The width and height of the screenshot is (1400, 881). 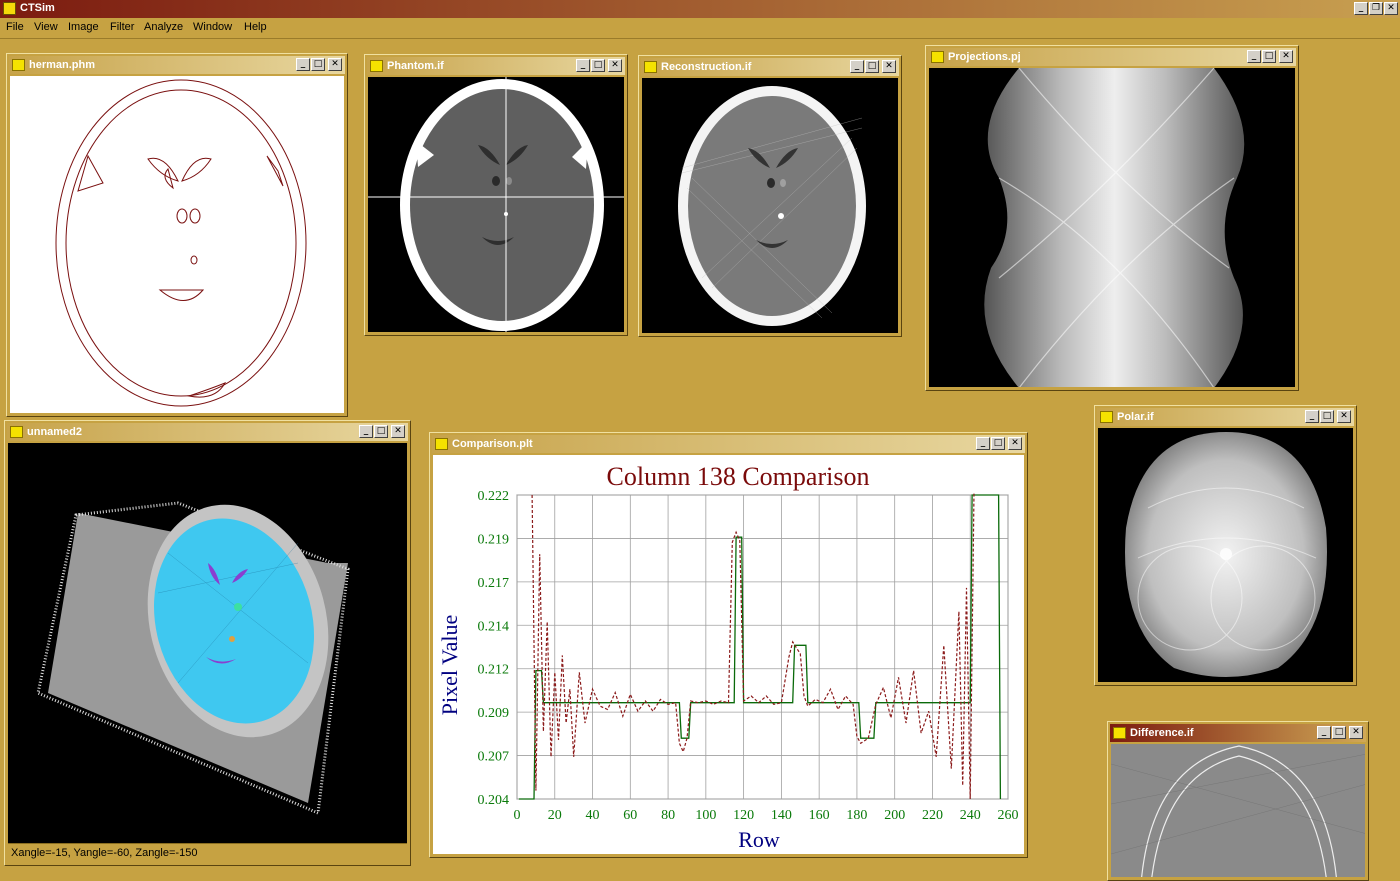 What do you see at coordinates (593, 815) in the screenshot?
I see `x-tick-label: 40` at bounding box center [593, 815].